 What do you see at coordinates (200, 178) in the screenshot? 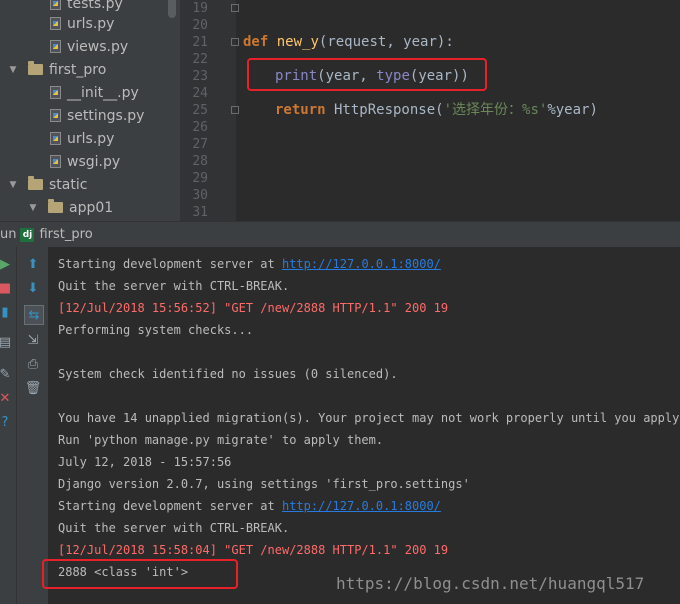
I see `line-number: 29` at bounding box center [200, 178].